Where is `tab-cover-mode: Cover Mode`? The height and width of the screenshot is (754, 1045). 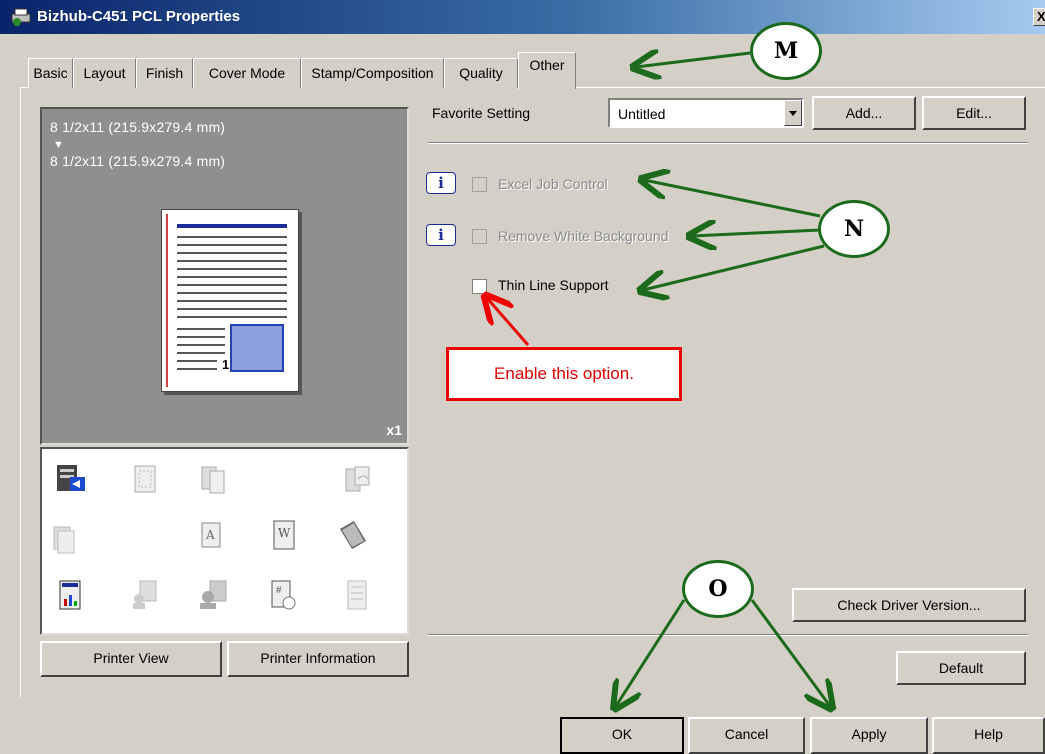 tab-cover-mode: Cover Mode is located at coordinates (247, 73).